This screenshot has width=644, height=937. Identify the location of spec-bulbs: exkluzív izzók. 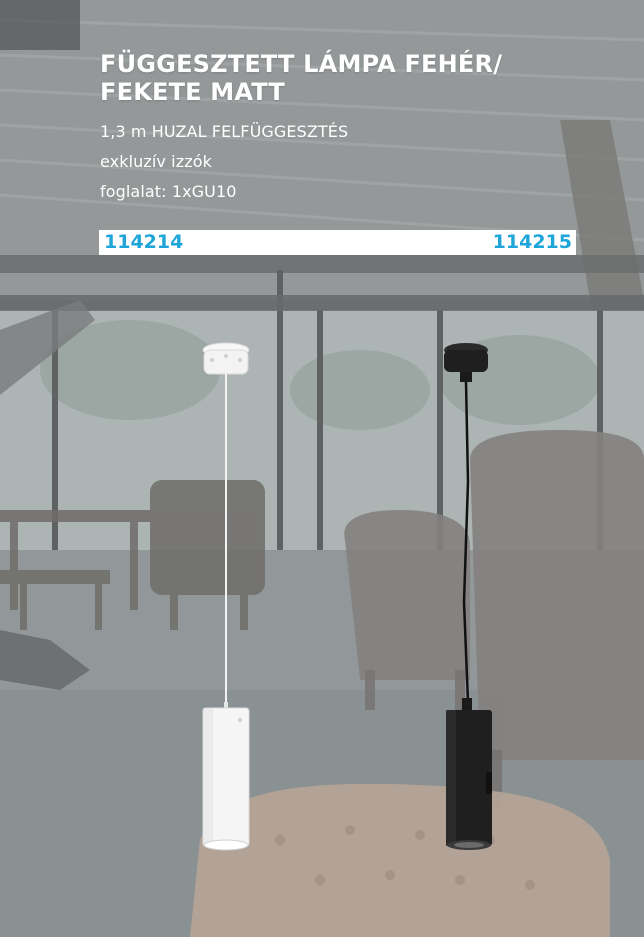
(156, 161).